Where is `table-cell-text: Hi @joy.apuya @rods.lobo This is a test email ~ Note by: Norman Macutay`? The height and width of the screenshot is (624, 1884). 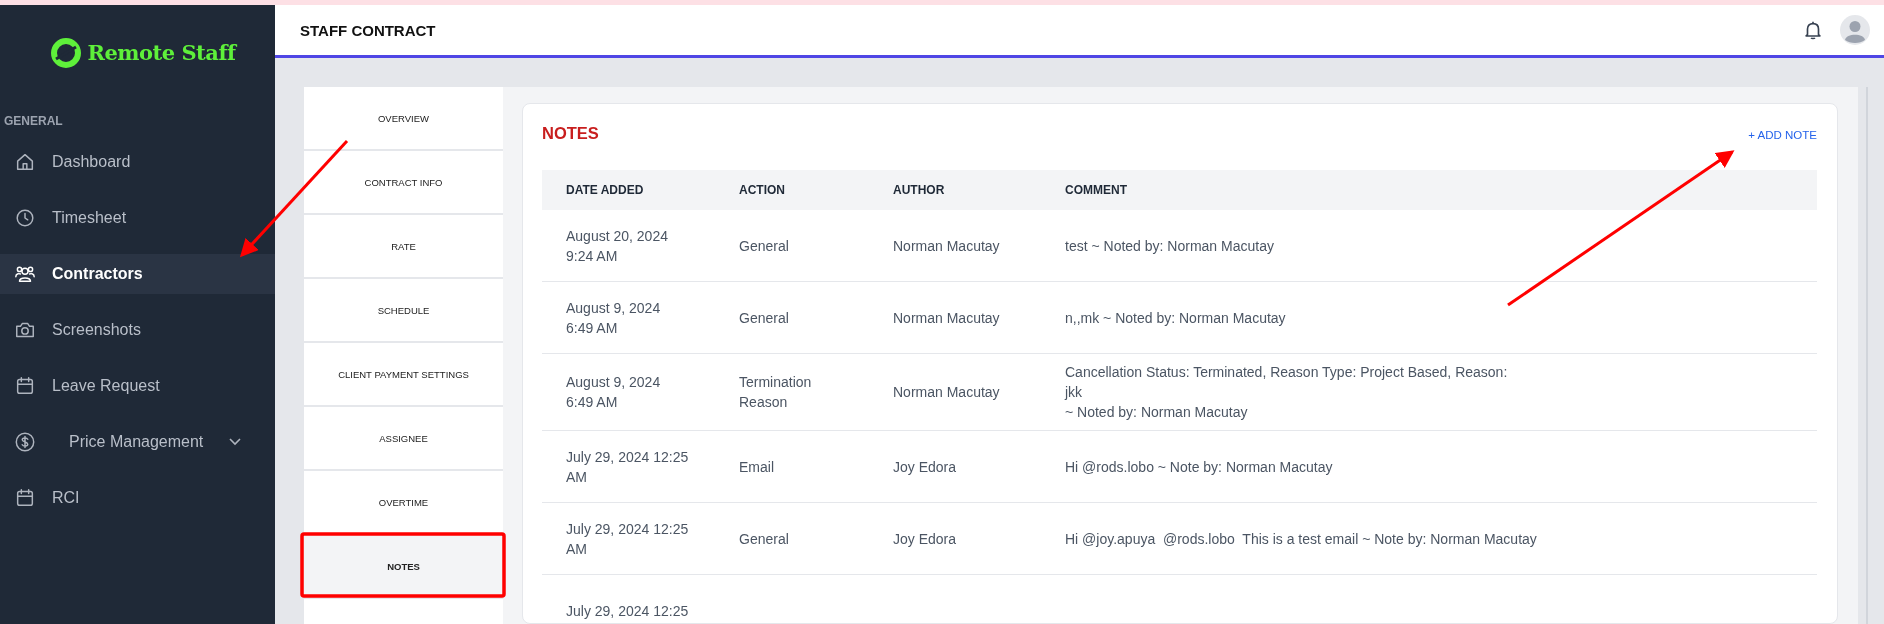
table-cell-text: Hi @joy.apuya @rods.lobo This is a test email ~ Note by: Norman Macutay is located at coordinates (1301, 539).